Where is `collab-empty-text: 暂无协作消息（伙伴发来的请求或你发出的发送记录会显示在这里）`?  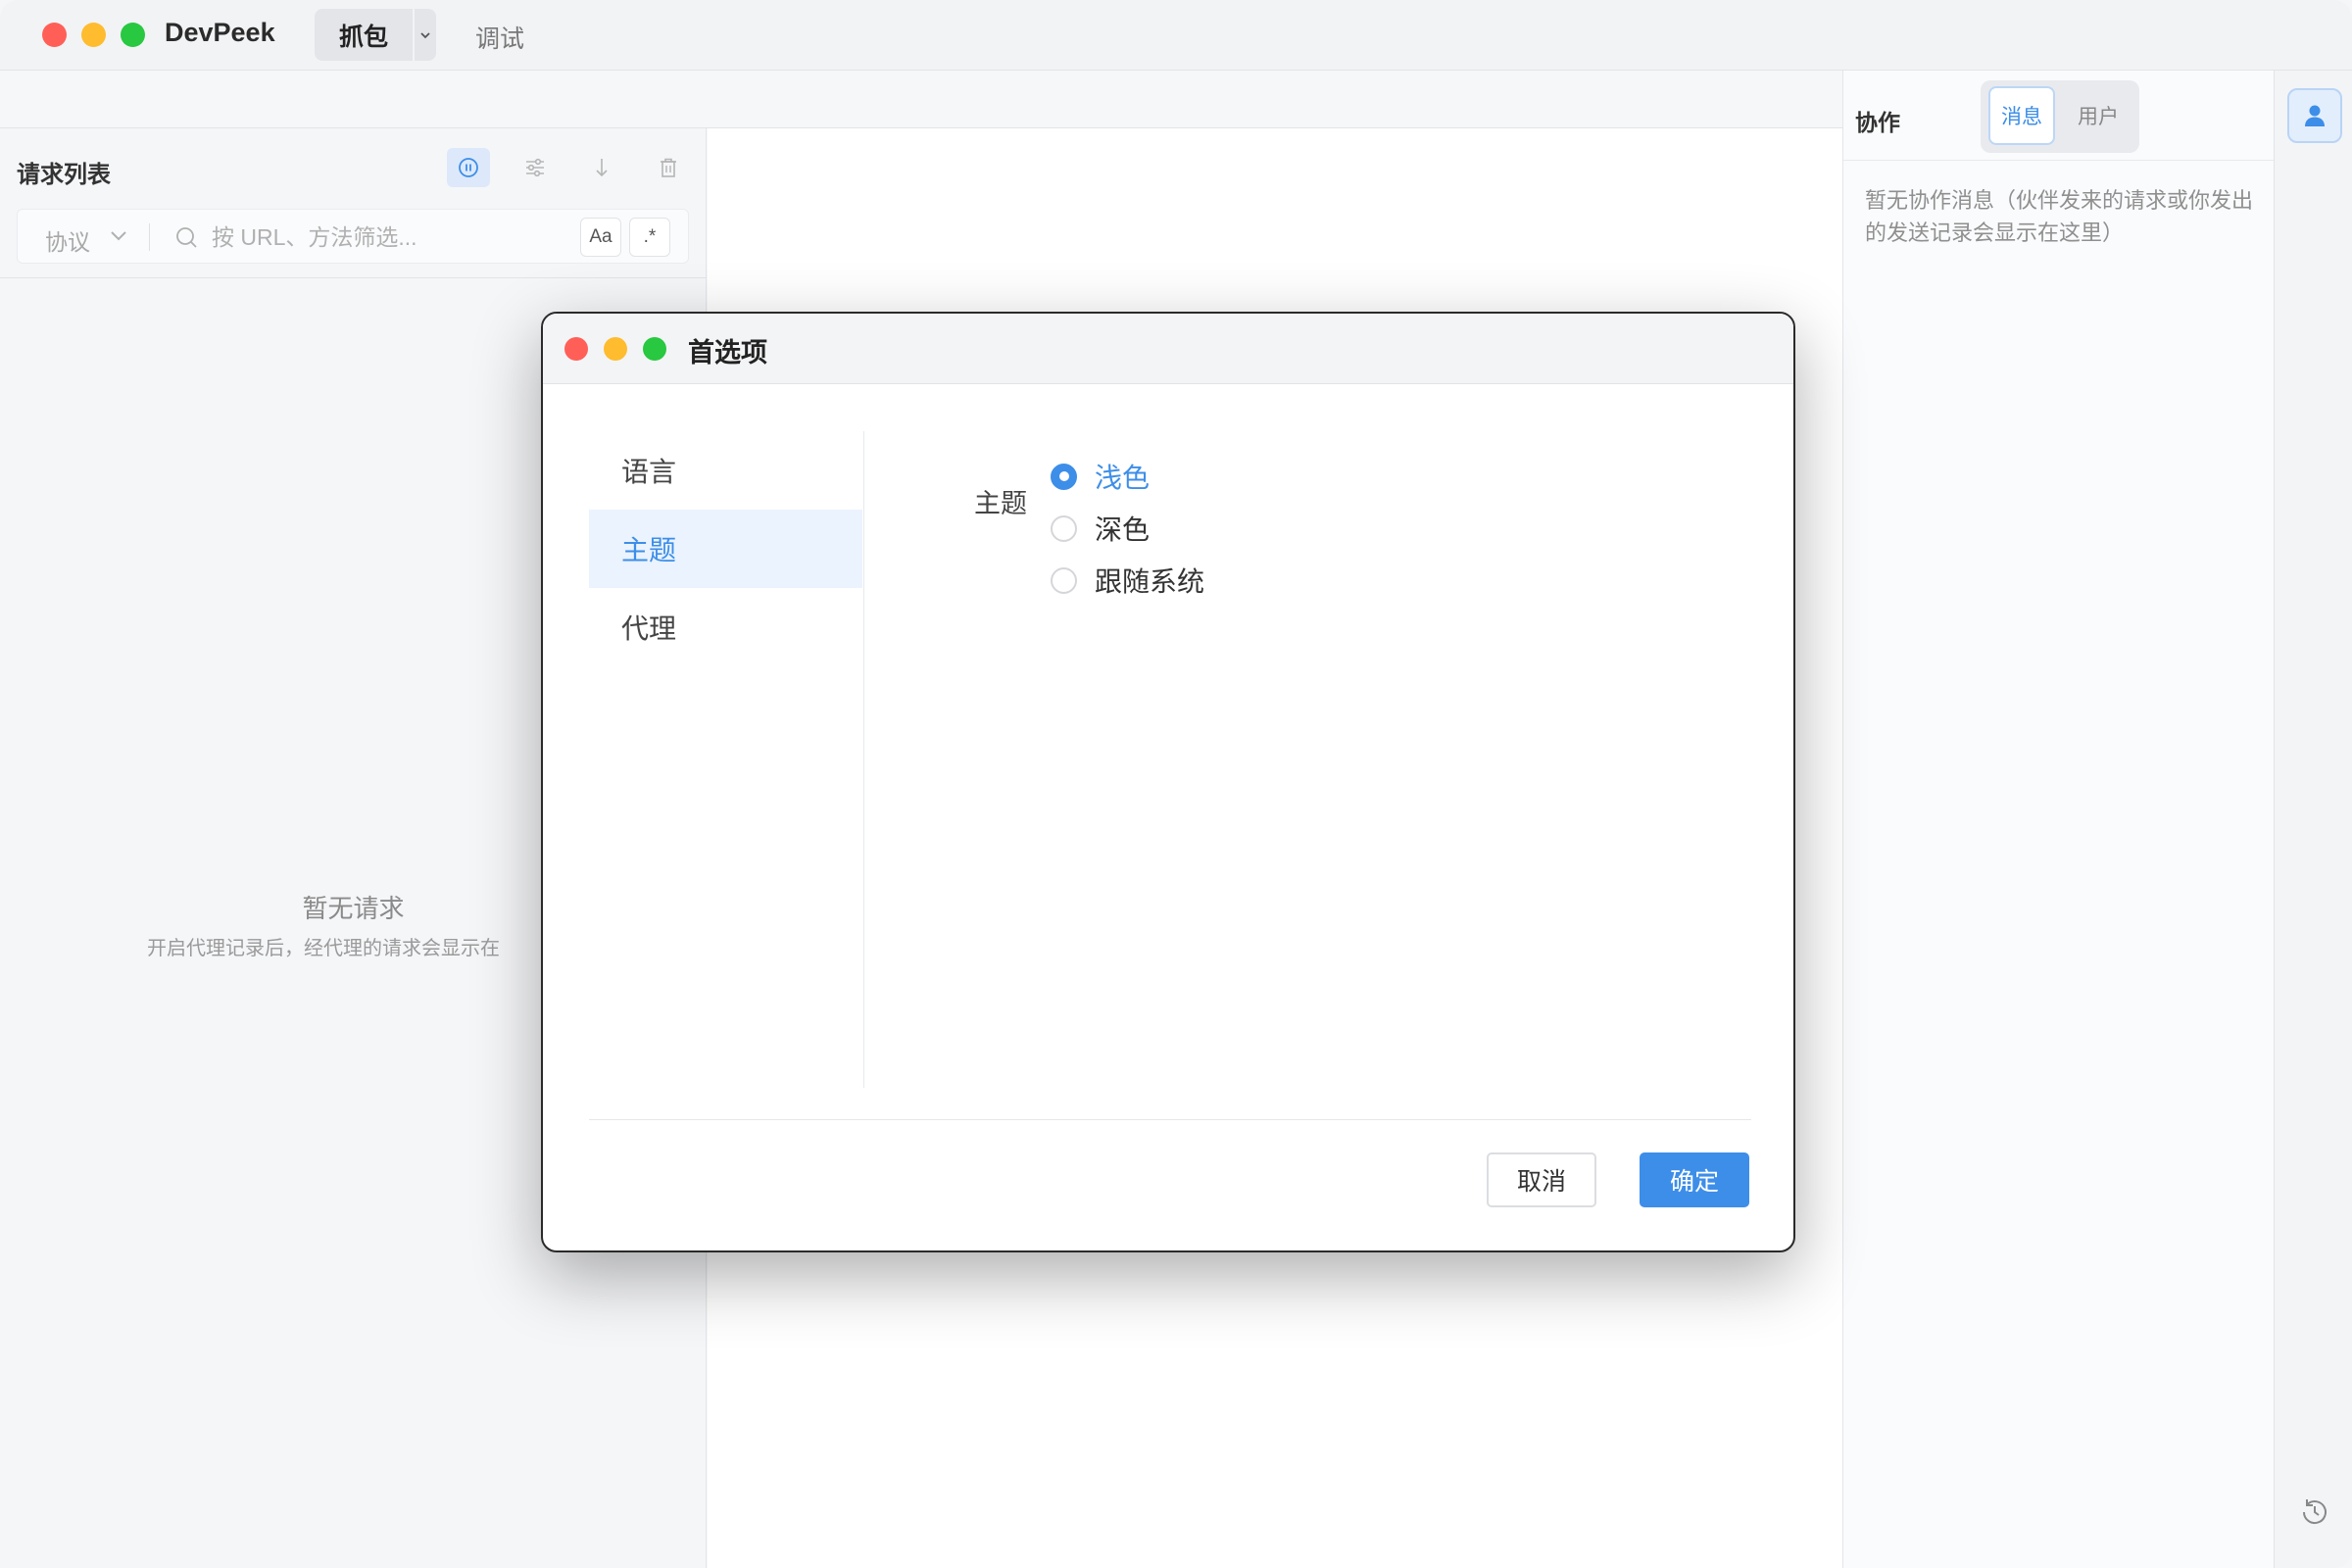 collab-empty-text: 暂无协作消息（伙伴发来的请求或你发出的发送记录会显示在这里） is located at coordinates (2059, 217).